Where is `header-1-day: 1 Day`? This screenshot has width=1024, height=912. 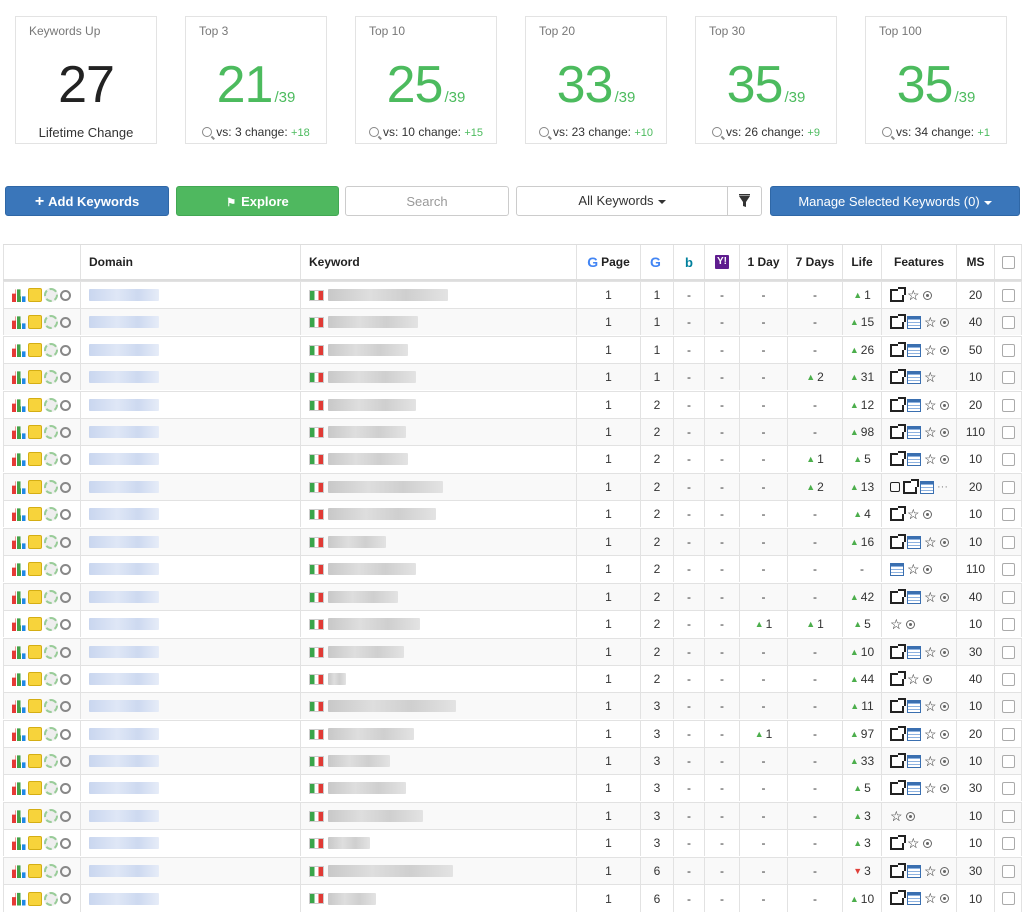 header-1-day: 1 Day is located at coordinates (763, 262).